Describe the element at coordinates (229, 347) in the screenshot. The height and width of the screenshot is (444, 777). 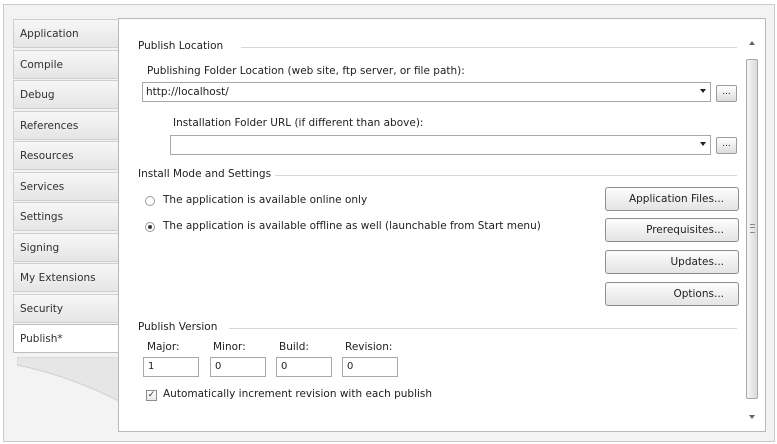
I see `minor-label: Minor:` at that location.